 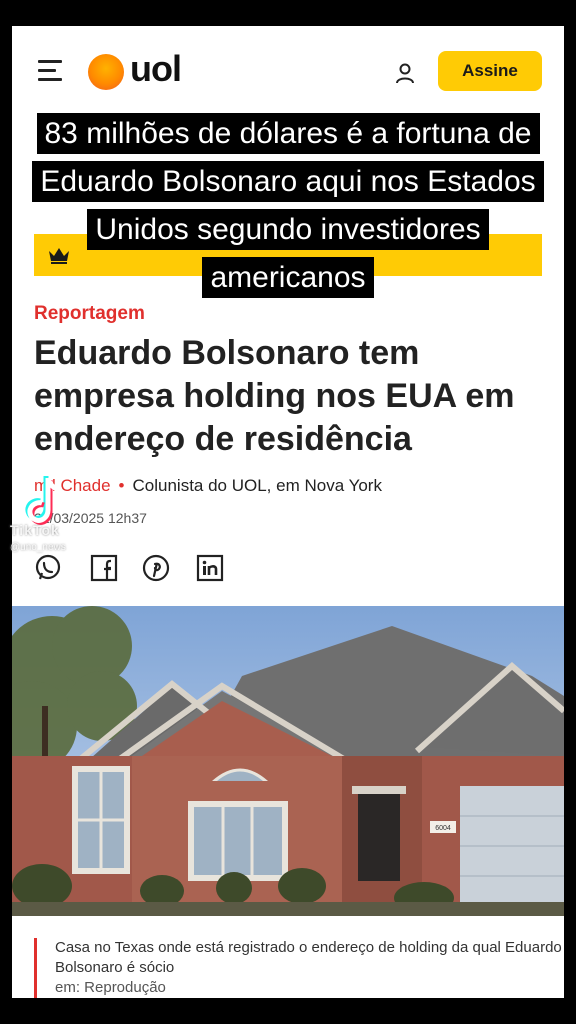 What do you see at coordinates (110, 987) in the screenshot?
I see `photo-credit: em: Reprodução` at bounding box center [110, 987].